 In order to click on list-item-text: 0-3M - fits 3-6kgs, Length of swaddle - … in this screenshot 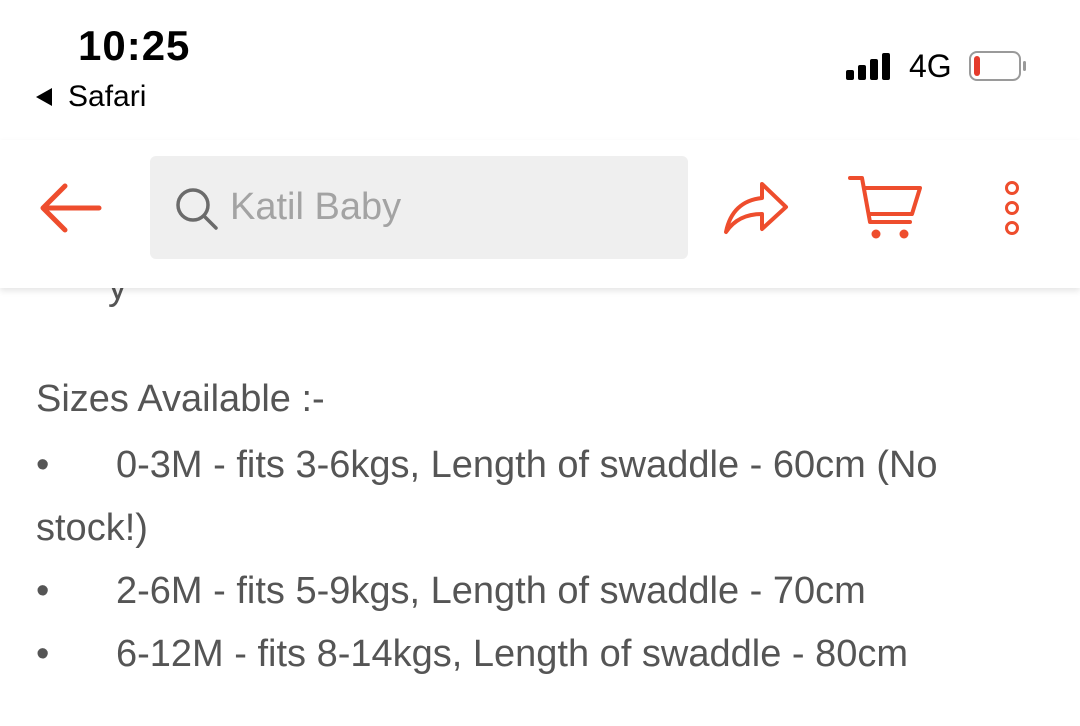, I will do `click(487, 496)`.